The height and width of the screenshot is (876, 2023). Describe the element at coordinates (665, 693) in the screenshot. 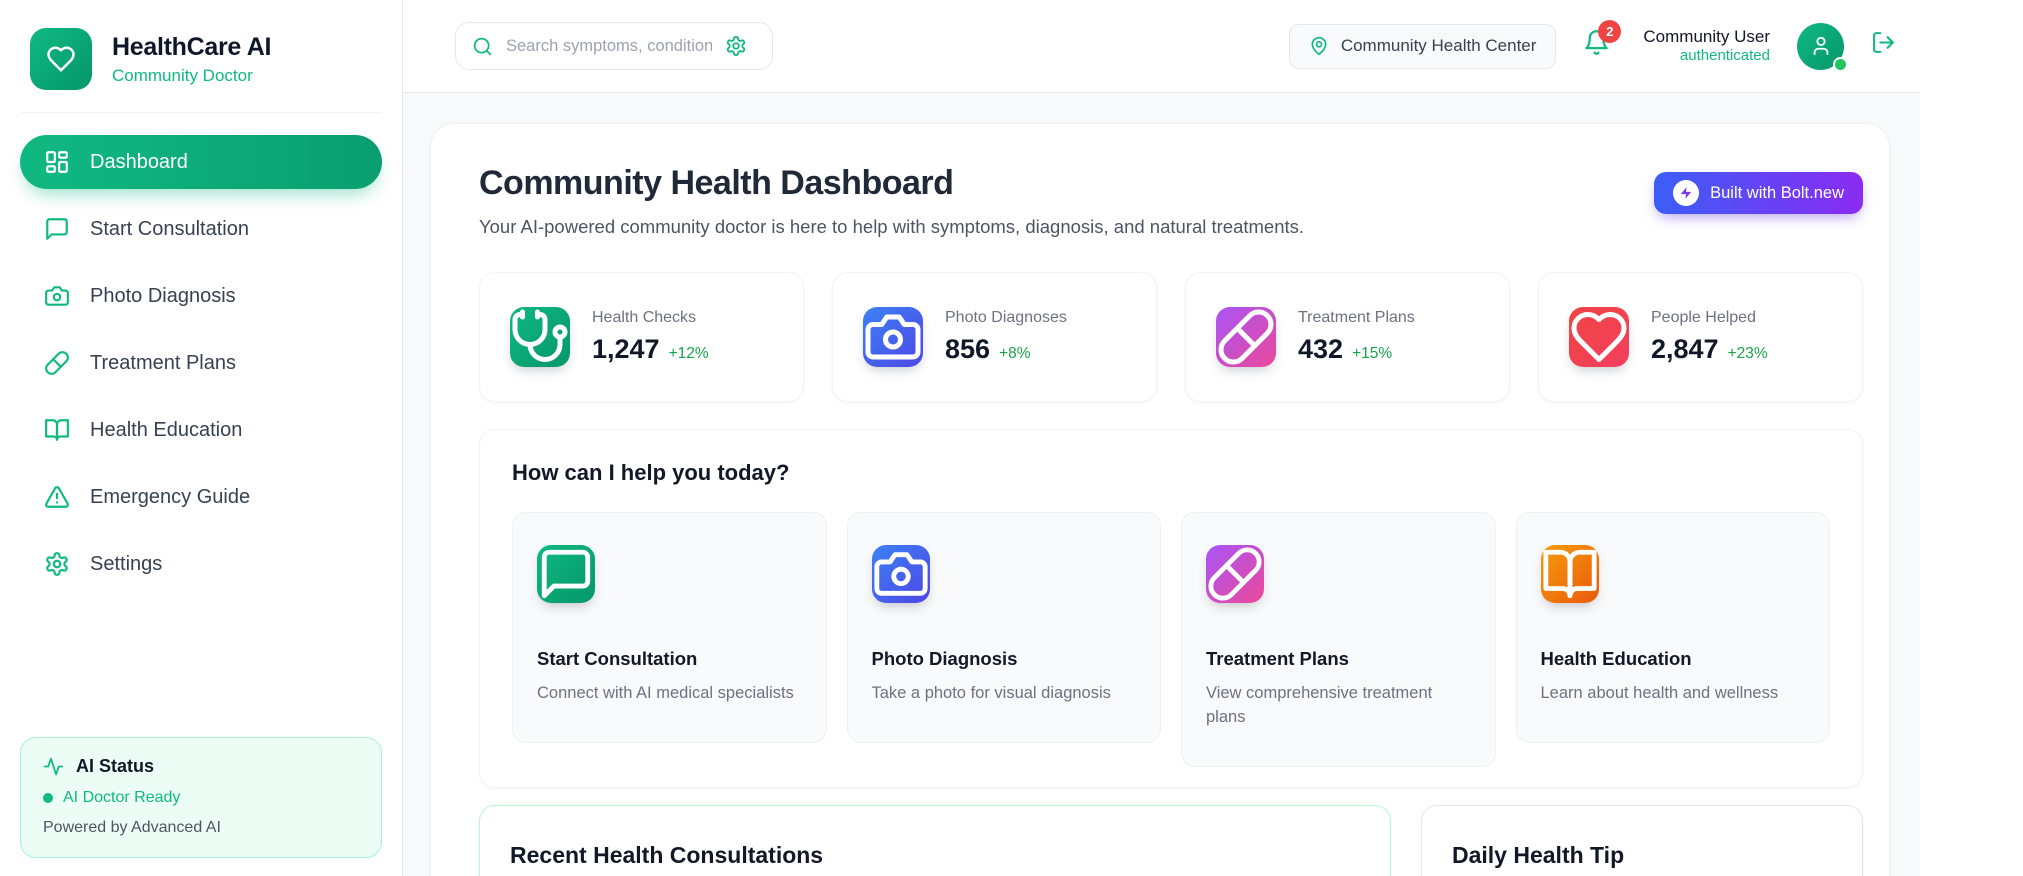

I see `action-card-description: Connect with AI medical specialists` at that location.